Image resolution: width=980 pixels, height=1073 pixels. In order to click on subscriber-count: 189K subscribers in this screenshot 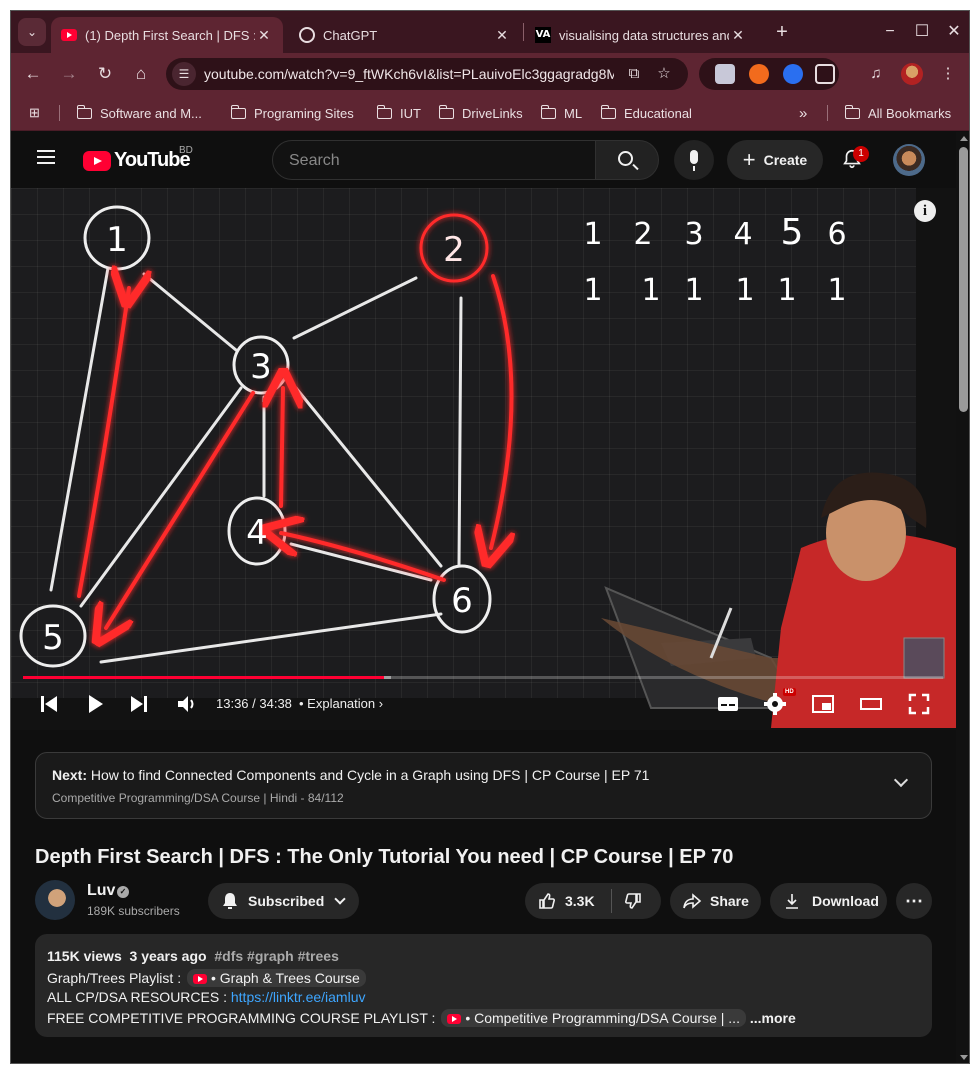, I will do `click(133, 911)`.